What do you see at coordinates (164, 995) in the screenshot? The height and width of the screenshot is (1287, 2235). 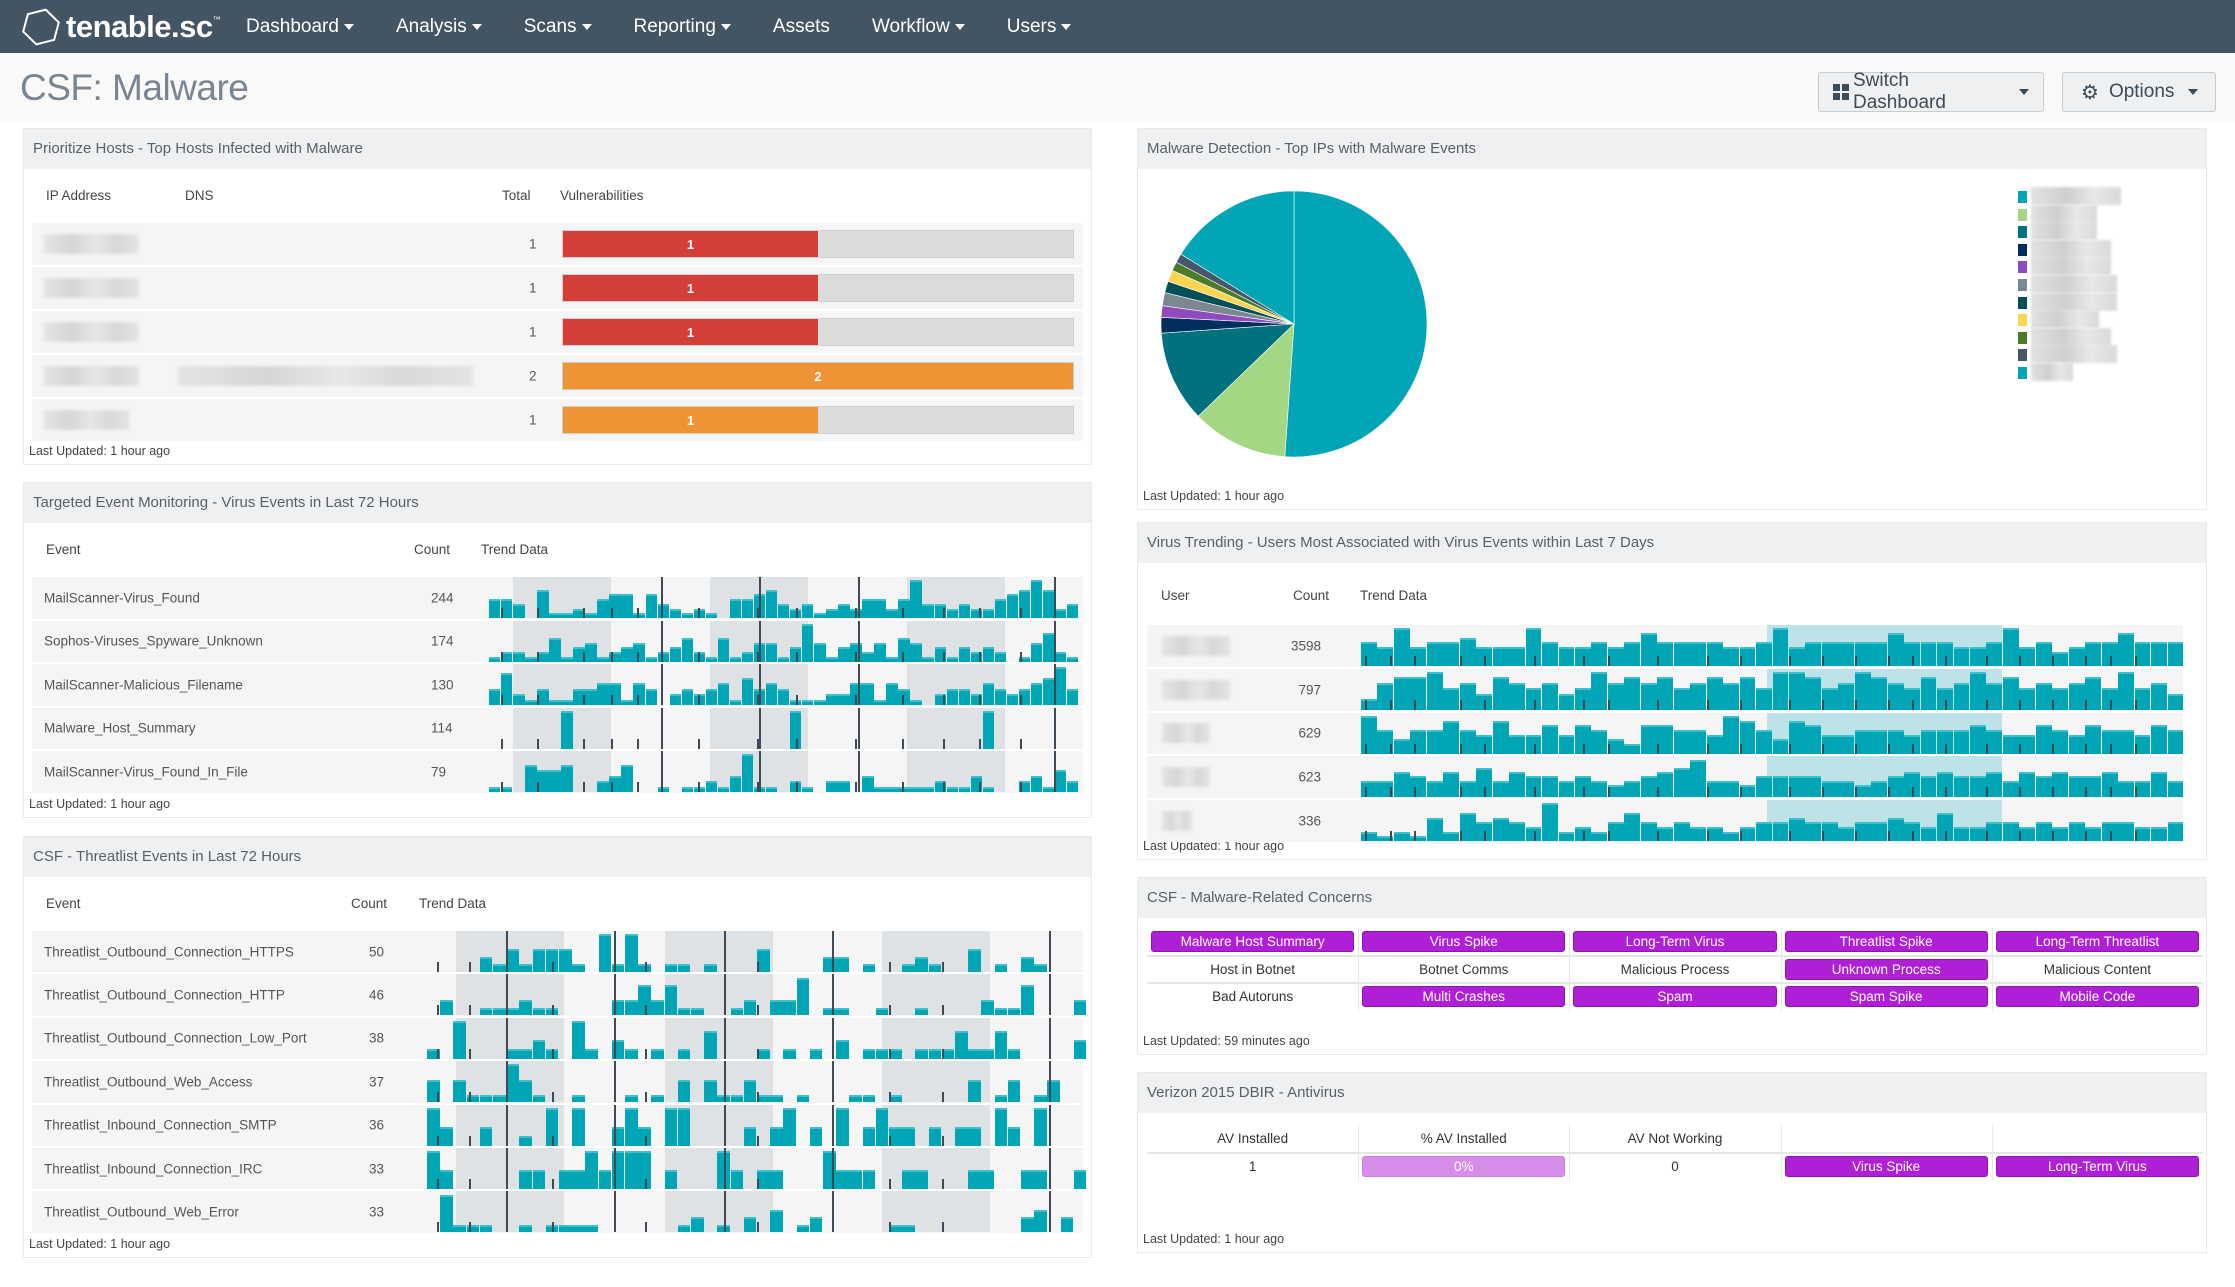 I see `event-name: Threatlist_Outbound_Connection_HTTP` at bounding box center [164, 995].